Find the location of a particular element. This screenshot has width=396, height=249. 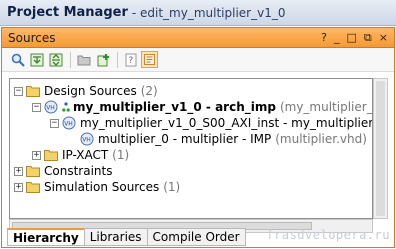

float-icon: ⧉ is located at coordinates (368, 37).